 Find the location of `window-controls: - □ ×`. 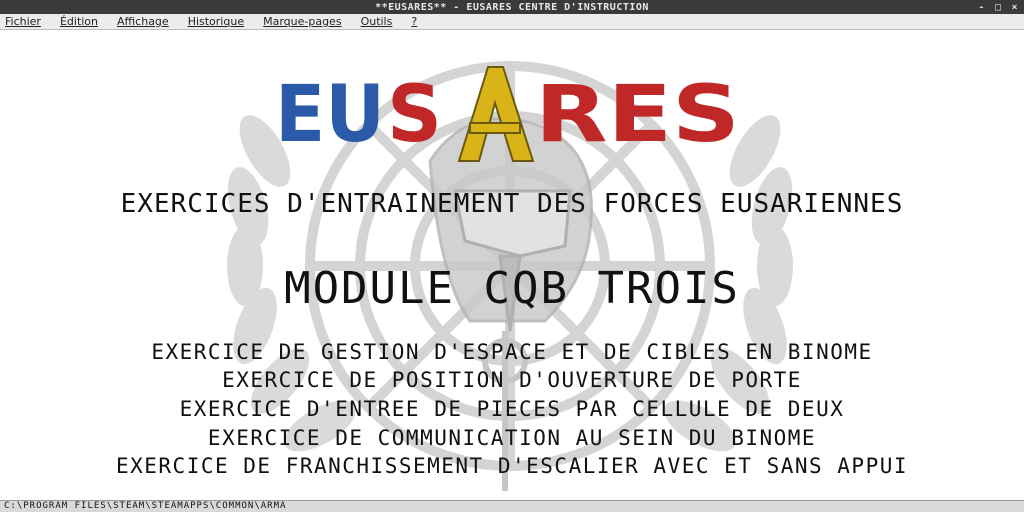

window-controls: - □ × is located at coordinates (998, 7).